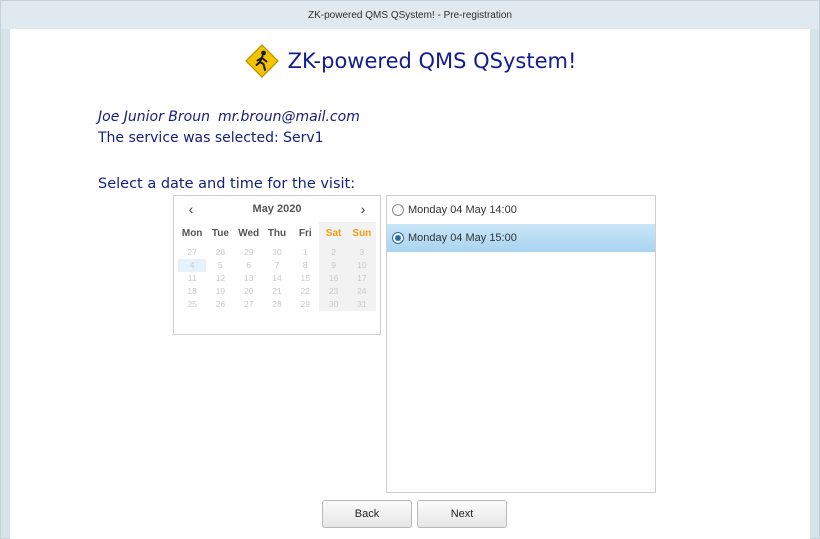 The height and width of the screenshot is (539, 820). What do you see at coordinates (154, 117) in the screenshot?
I see `user-name: Joe Junior Broun` at bounding box center [154, 117].